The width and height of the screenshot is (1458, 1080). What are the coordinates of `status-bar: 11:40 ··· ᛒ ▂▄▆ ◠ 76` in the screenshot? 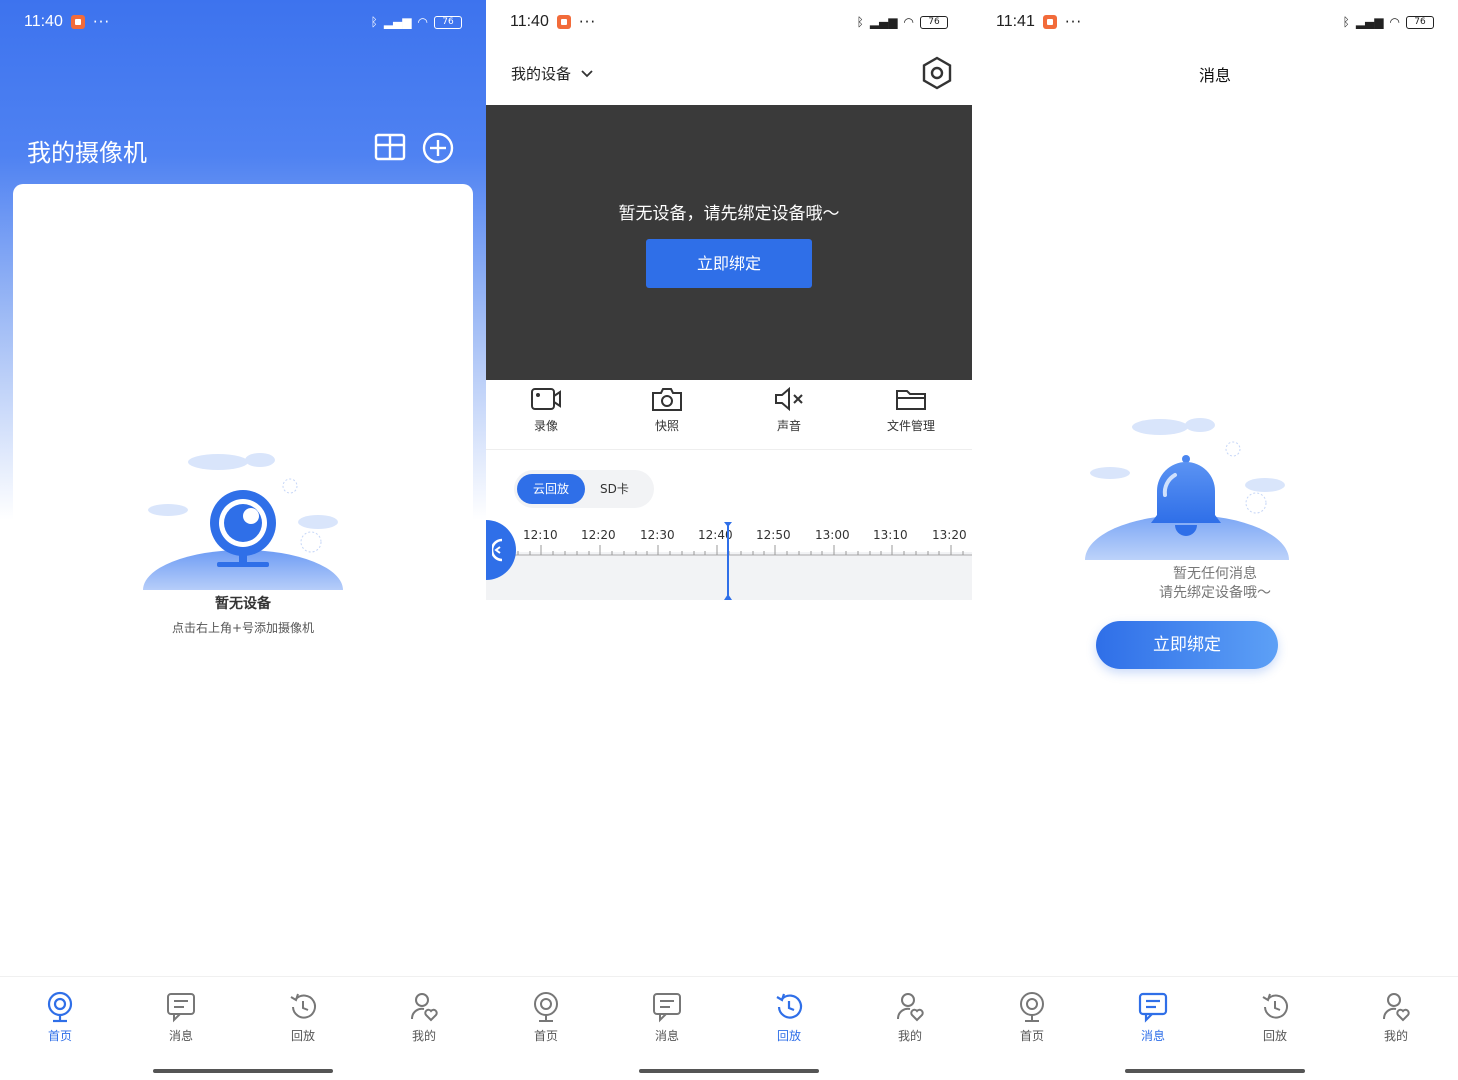 It's located at (729, 22).